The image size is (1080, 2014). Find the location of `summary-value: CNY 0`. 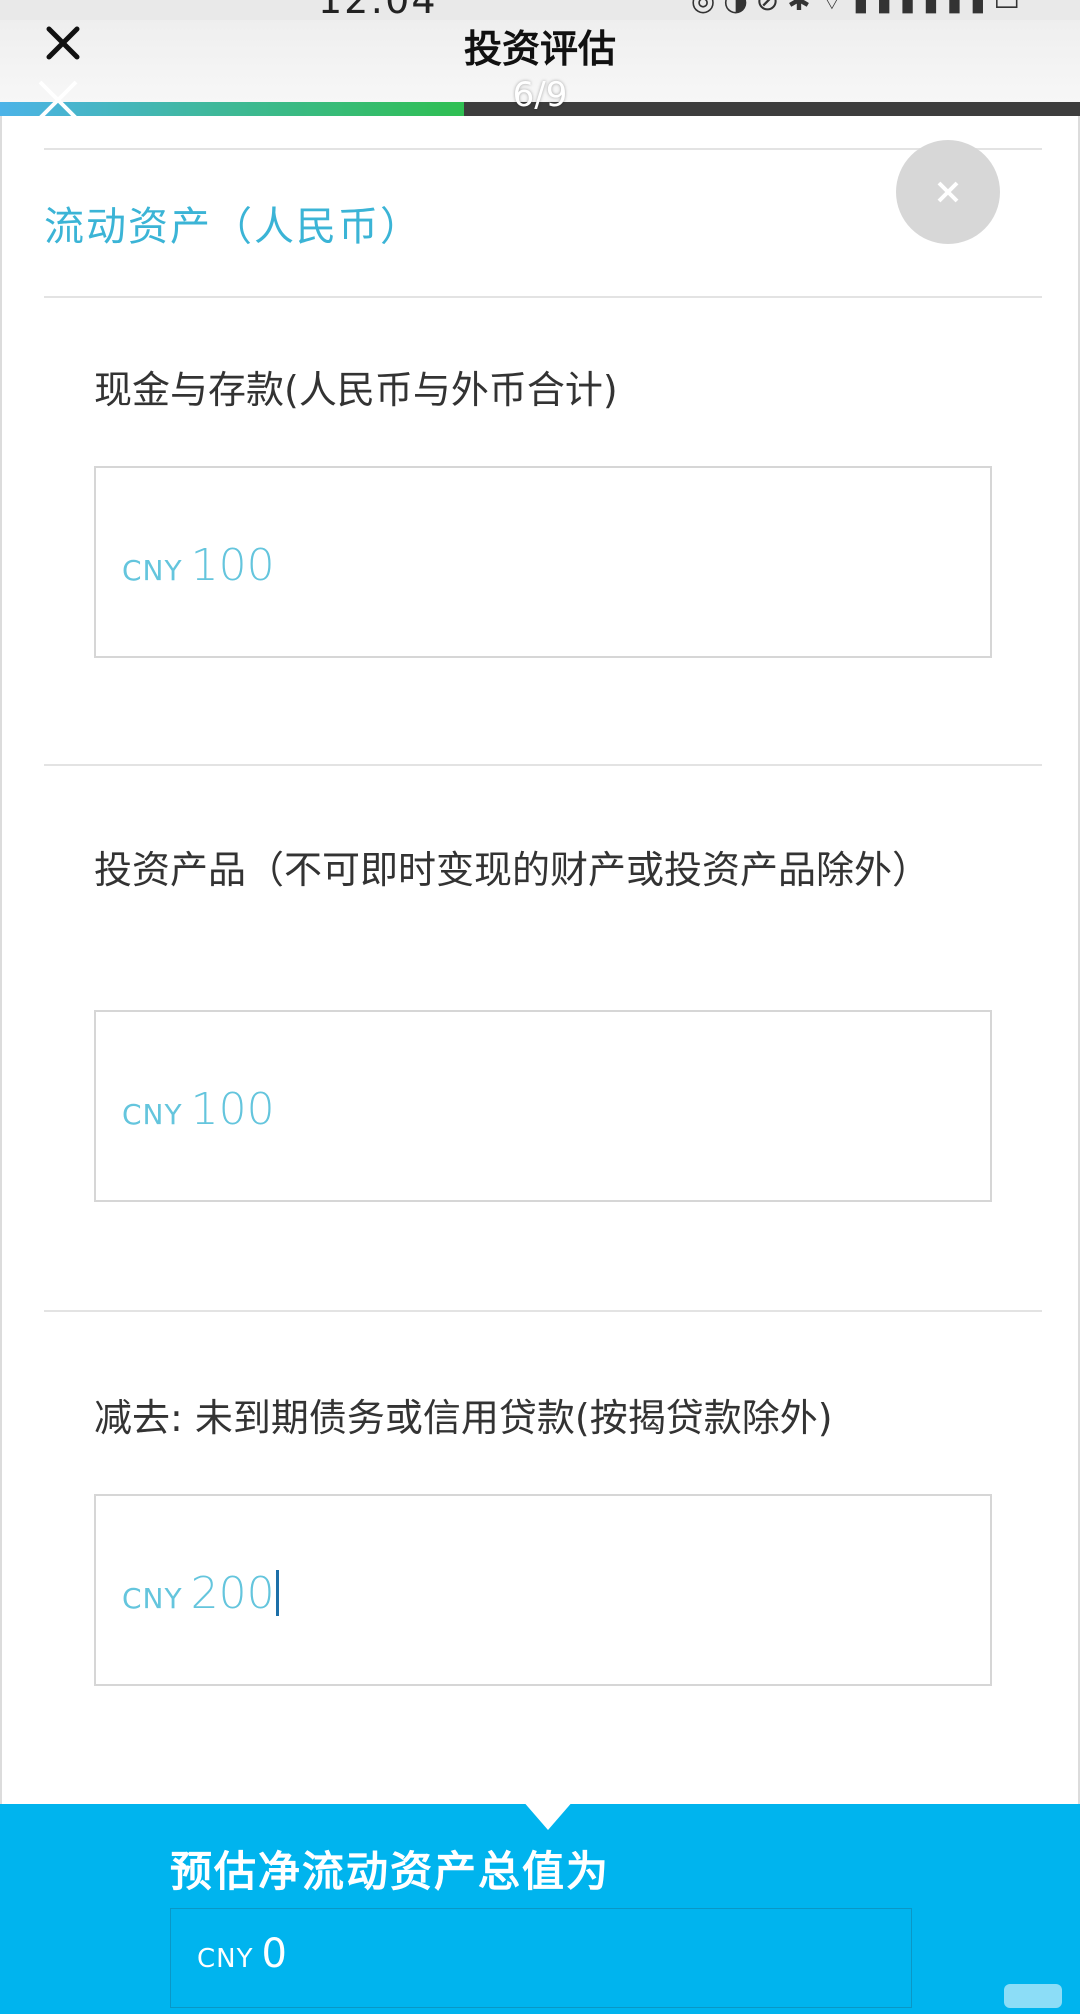

summary-value: CNY 0 is located at coordinates (242, 1954).